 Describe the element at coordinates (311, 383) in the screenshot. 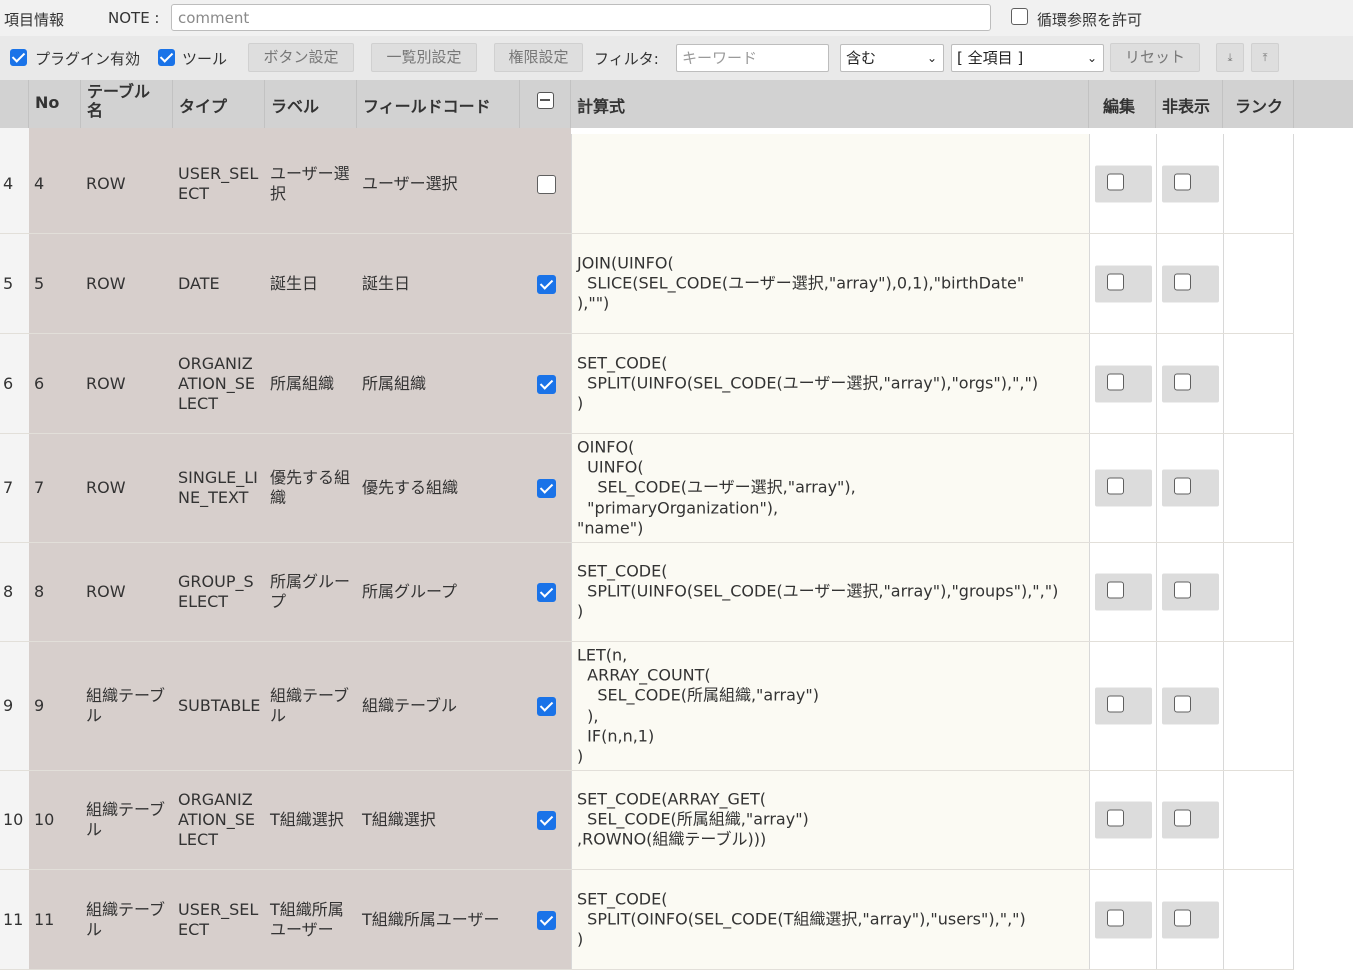

I see `row-label: 所属組織` at that location.